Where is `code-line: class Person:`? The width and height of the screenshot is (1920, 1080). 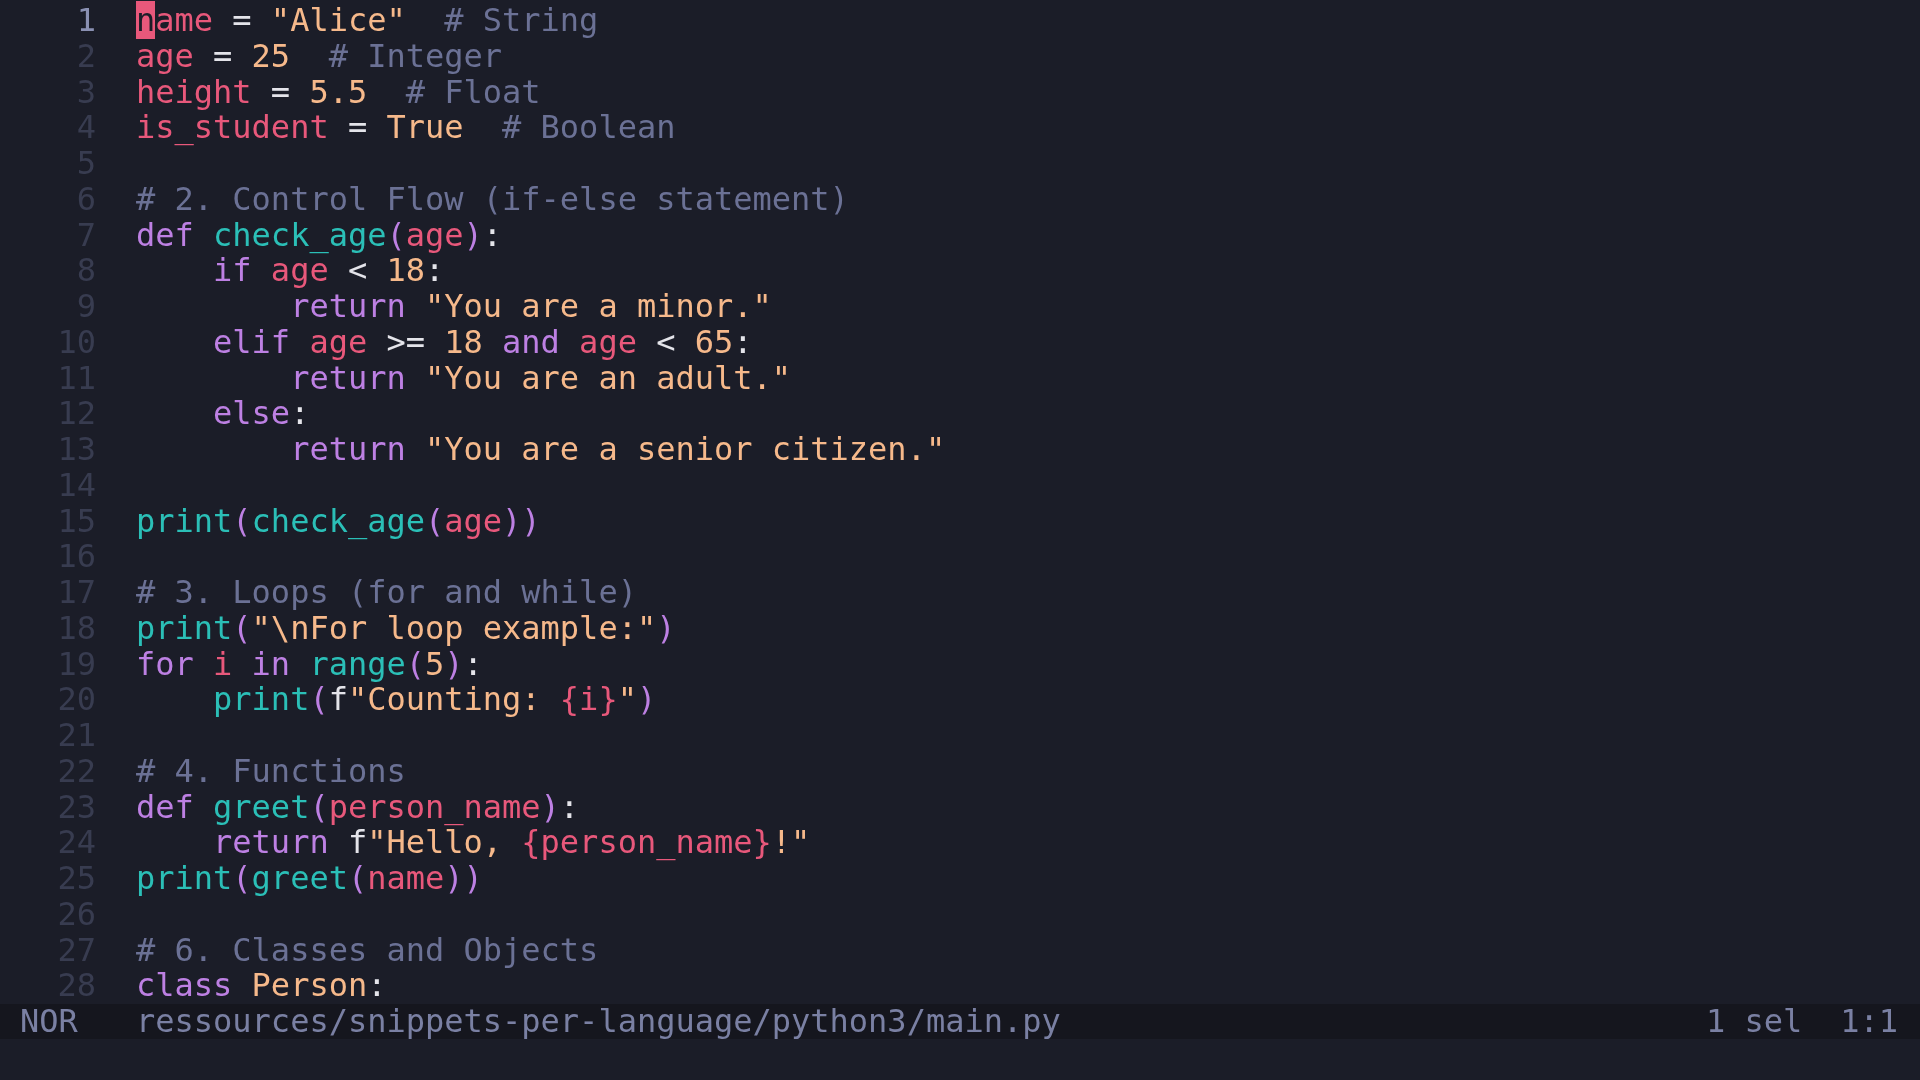 code-line: class Person: is located at coordinates (261, 986).